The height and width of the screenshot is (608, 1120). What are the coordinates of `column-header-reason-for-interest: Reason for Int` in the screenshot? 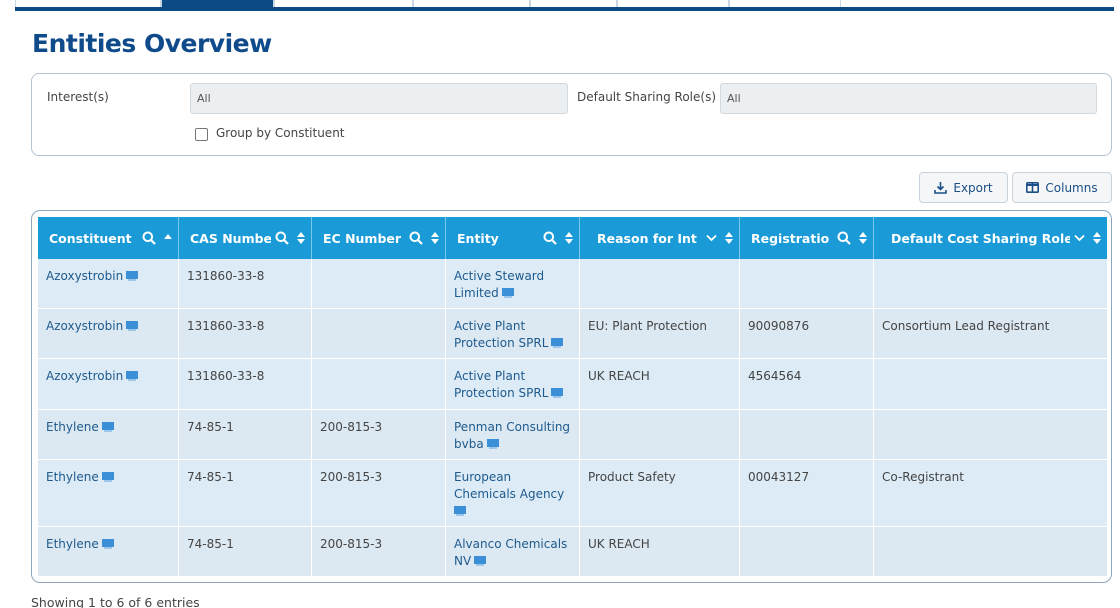 It's located at (660, 238).